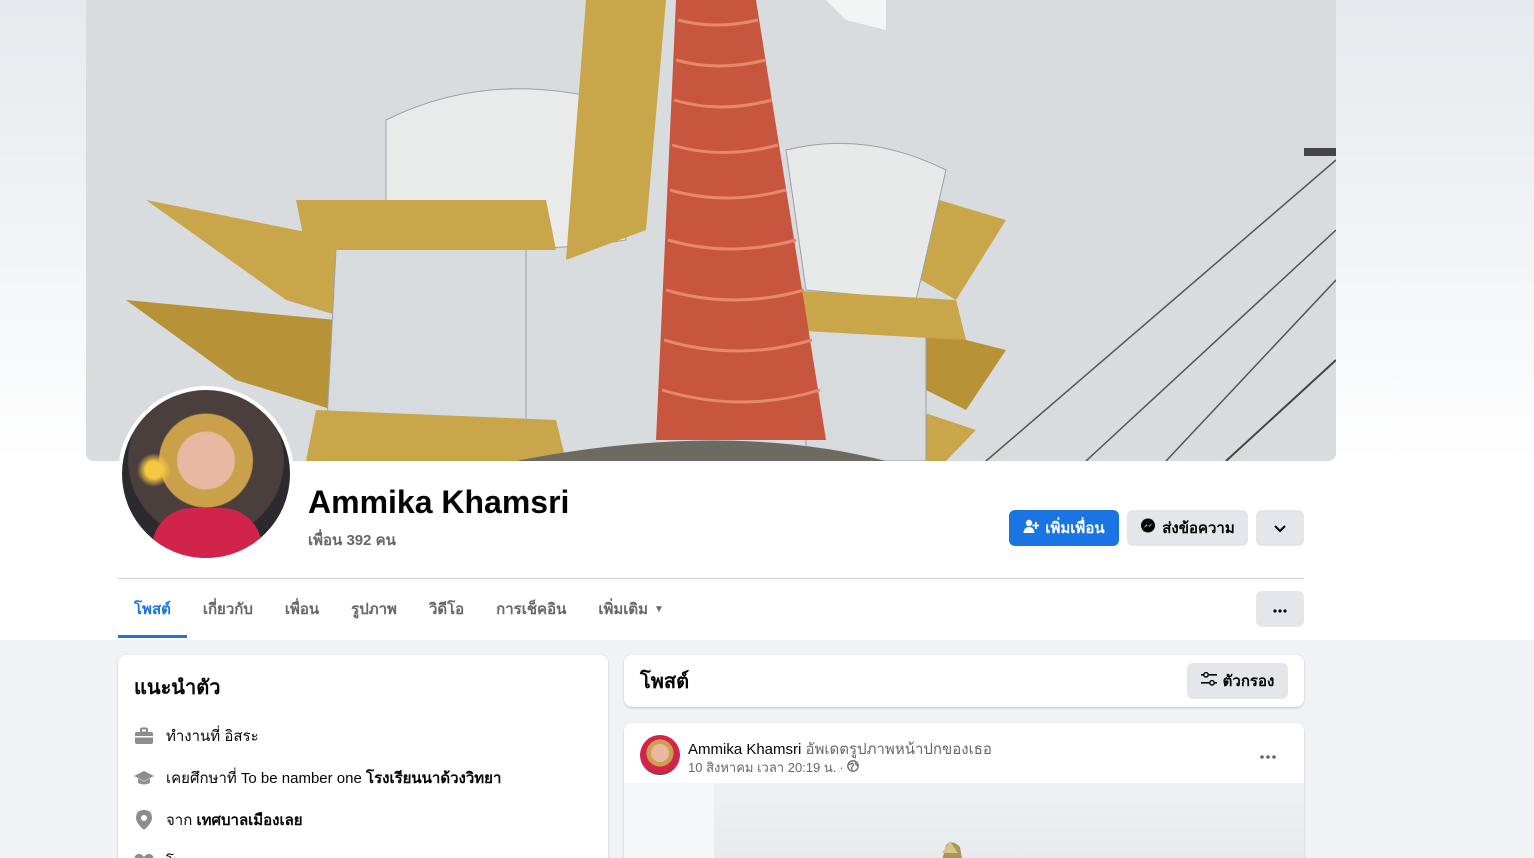 This screenshot has height=858, width=1534. Describe the element at coordinates (241, 736) in the screenshot. I see `work-value: อิสระ` at that location.